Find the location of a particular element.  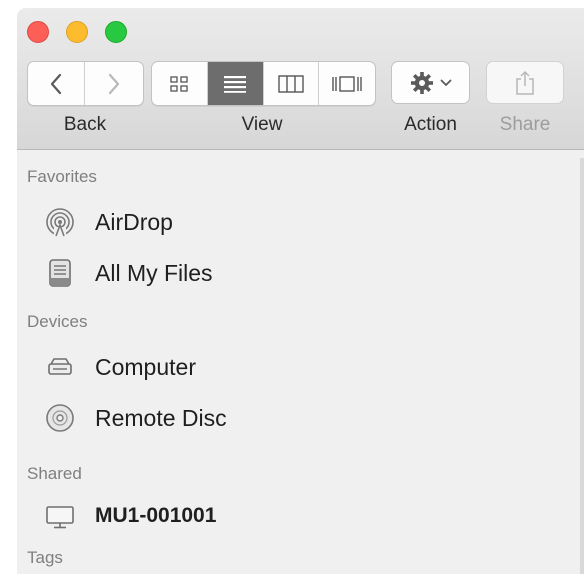

back-button is located at coordinates (56, 83).